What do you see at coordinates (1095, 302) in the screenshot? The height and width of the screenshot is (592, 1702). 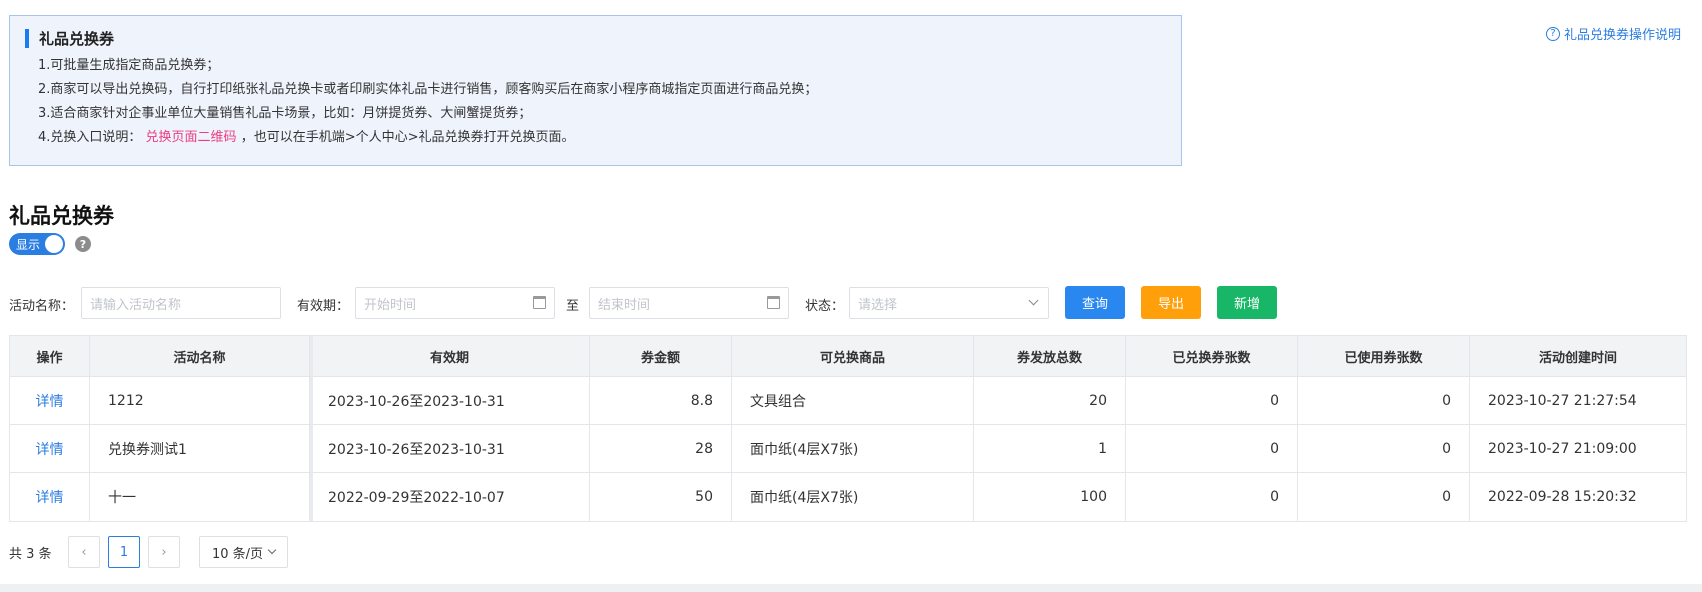 I see `query-button: 查询` at bounding box center [1095, 302].